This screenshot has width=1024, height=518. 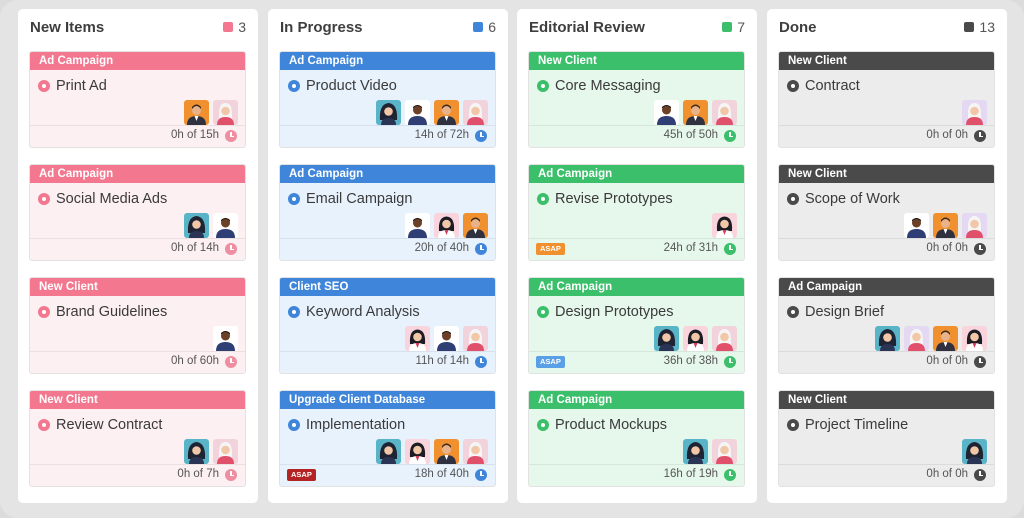 I want to click on task-card: Ad Campaign Print Ad 0h of 15h, so click(x=137, y=99).